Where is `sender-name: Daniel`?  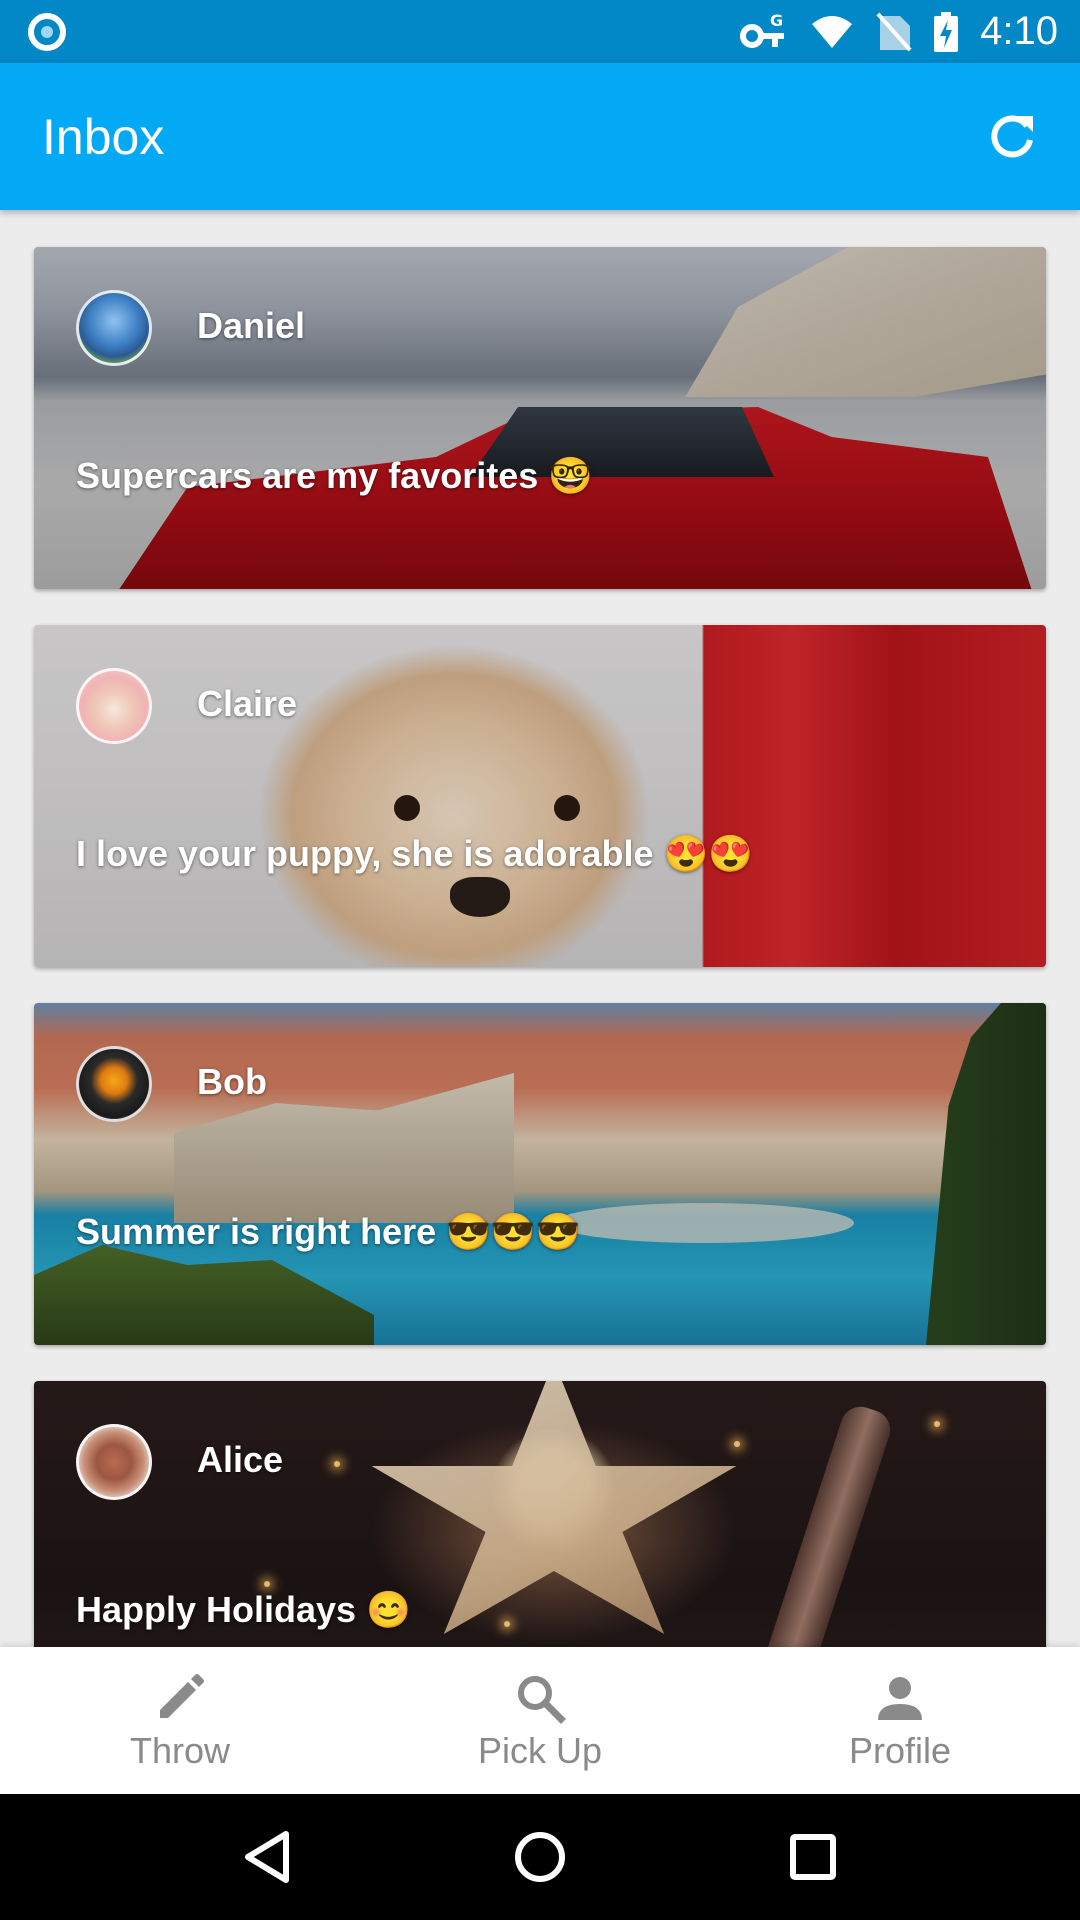 sender-name: Daniel is located at coordinates (251, 325).